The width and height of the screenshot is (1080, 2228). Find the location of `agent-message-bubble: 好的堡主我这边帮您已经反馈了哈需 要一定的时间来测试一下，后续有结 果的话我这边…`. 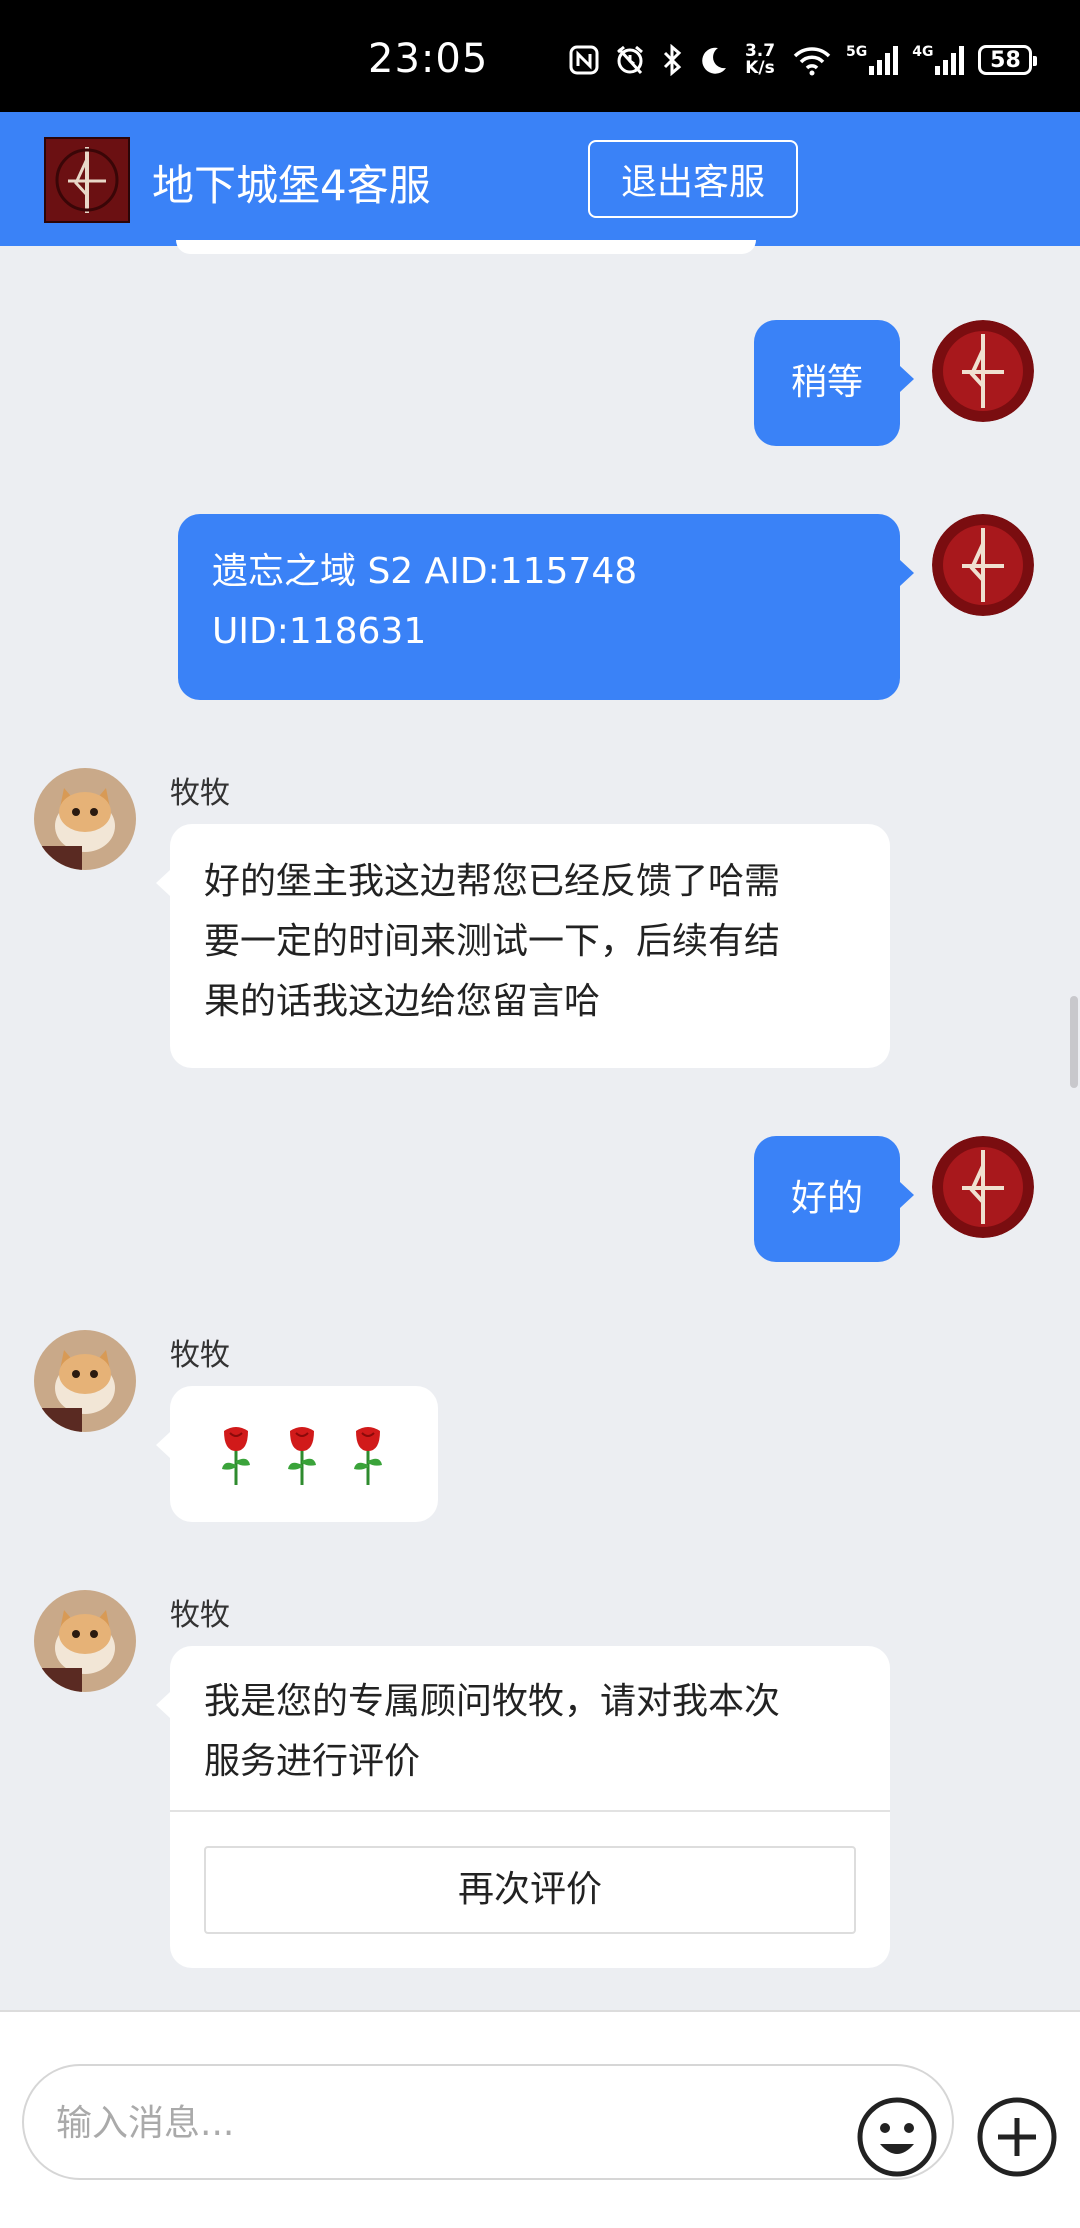

agent-message-bubble: 好的堡主我这边帮您已经反馈了哈需 要一定的时间来测试一下，后续有结 果的话我这边… is located at coordinates (523, 946).